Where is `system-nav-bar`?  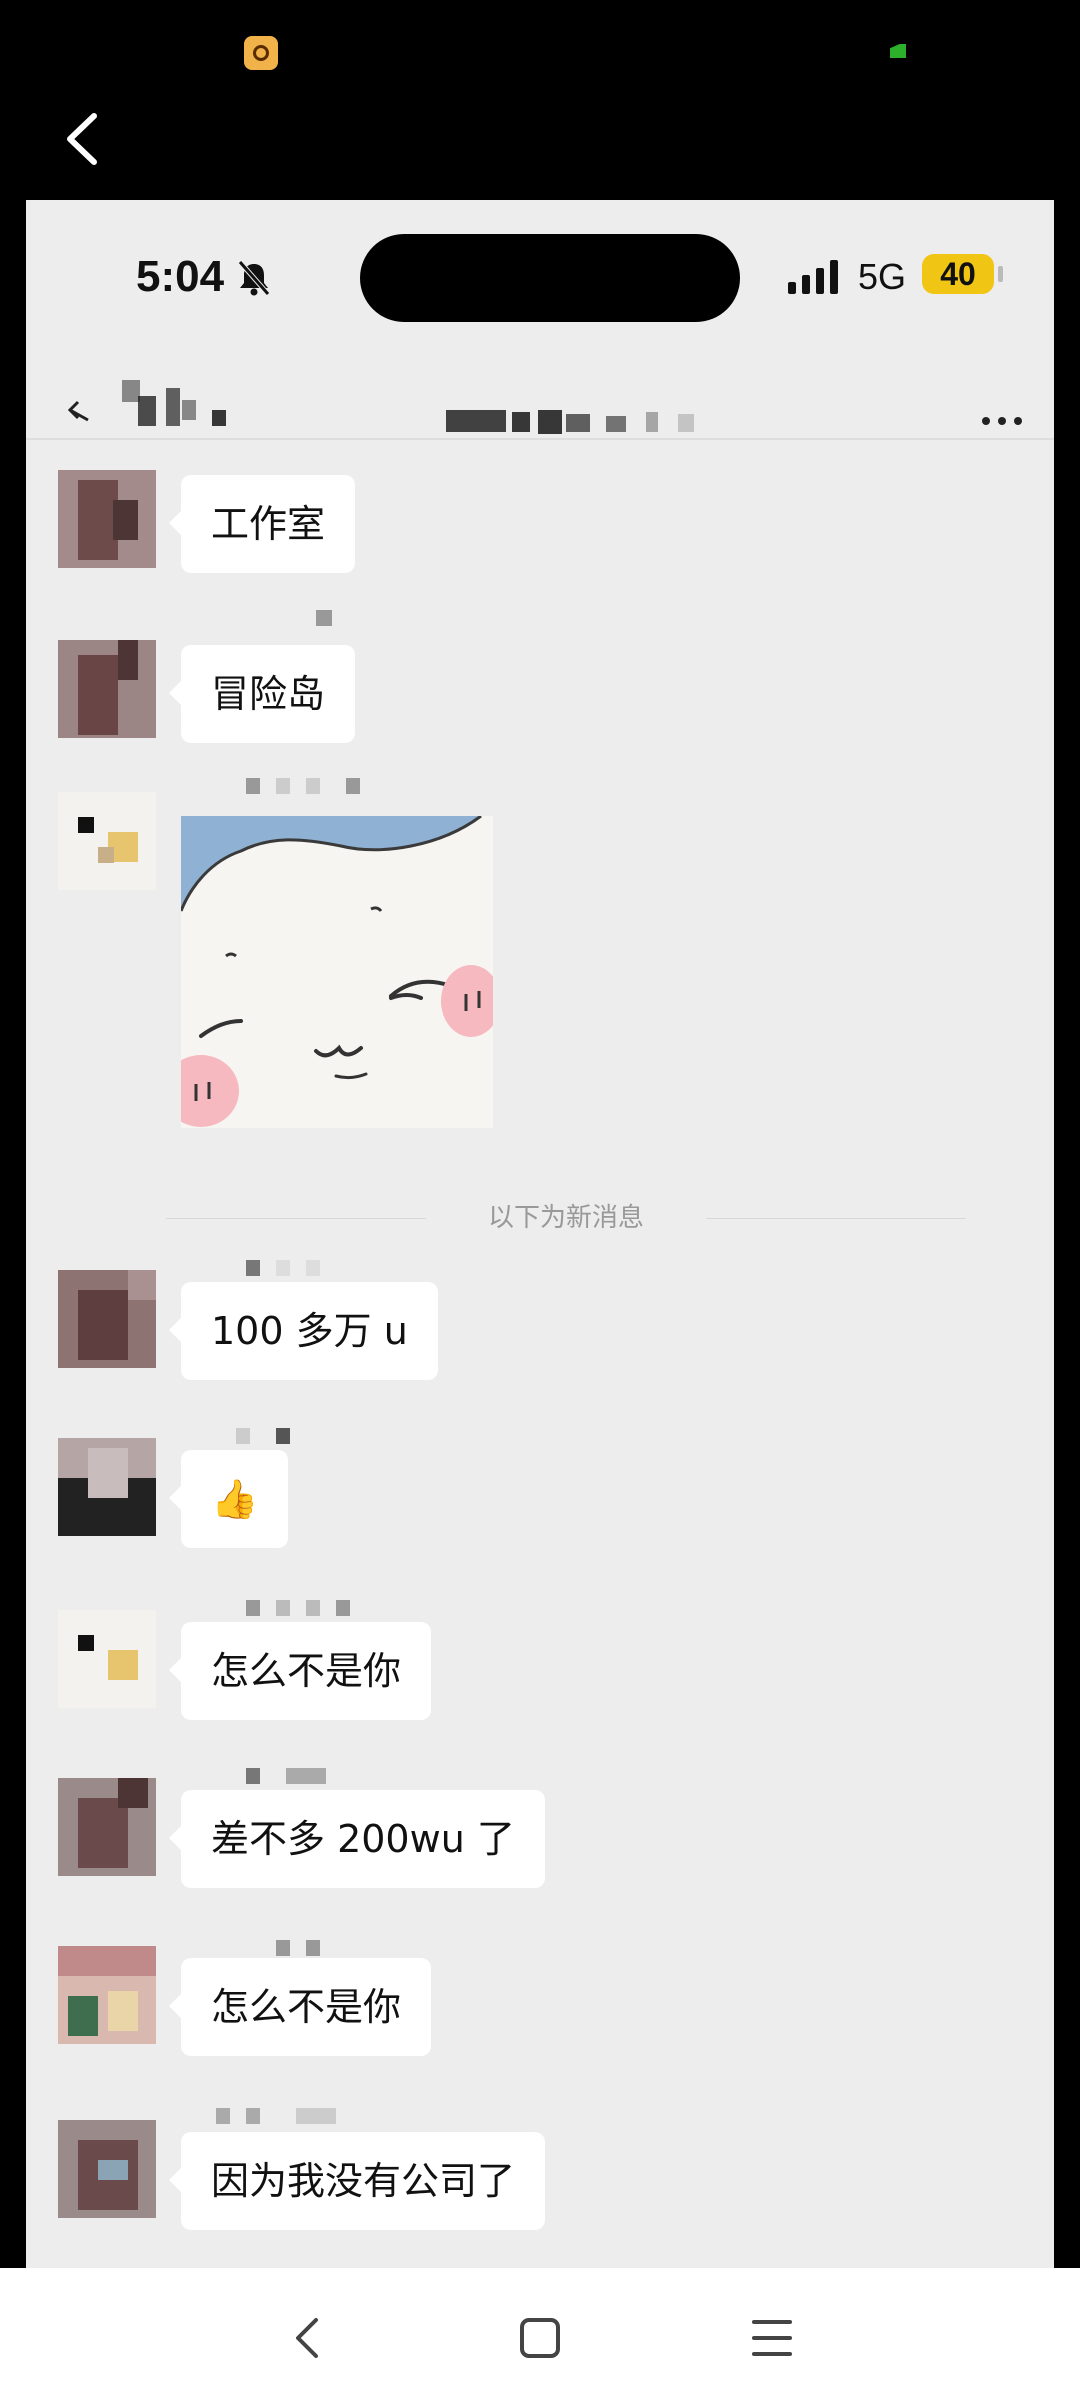 system-nav-bar is located at coordinates (540, 2334).